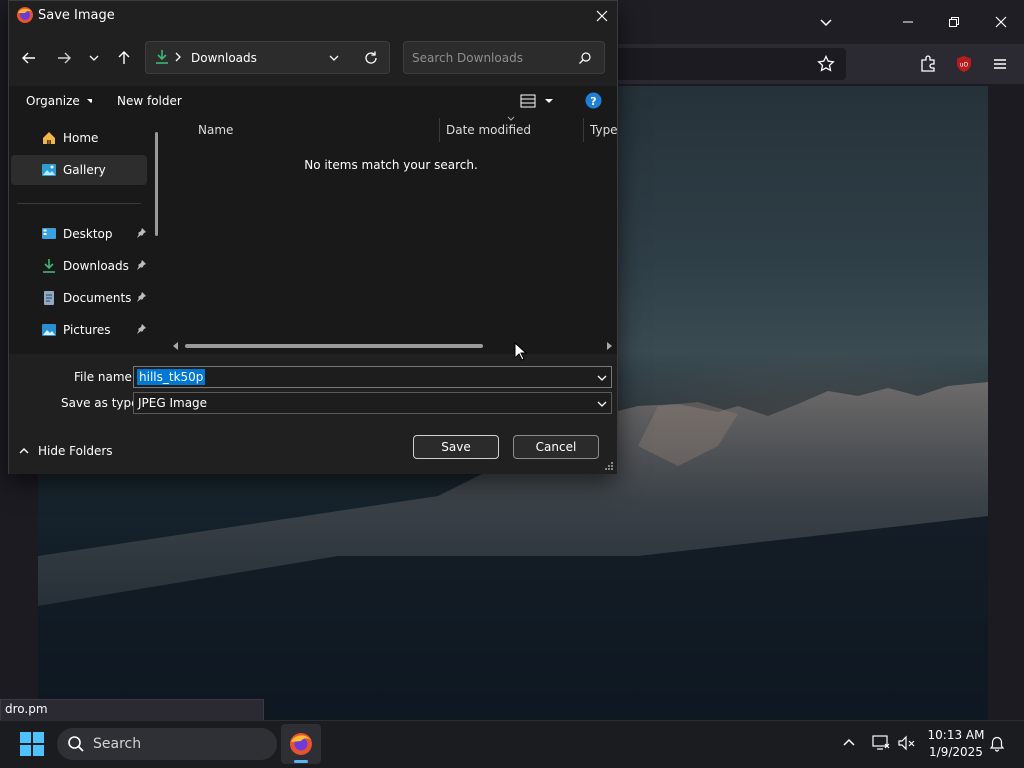 The image size is (1024, 768). What do you see at coordinates (49, 330) in the screenshot?
I see `pictures-icon` at bounding box center [49, 330].